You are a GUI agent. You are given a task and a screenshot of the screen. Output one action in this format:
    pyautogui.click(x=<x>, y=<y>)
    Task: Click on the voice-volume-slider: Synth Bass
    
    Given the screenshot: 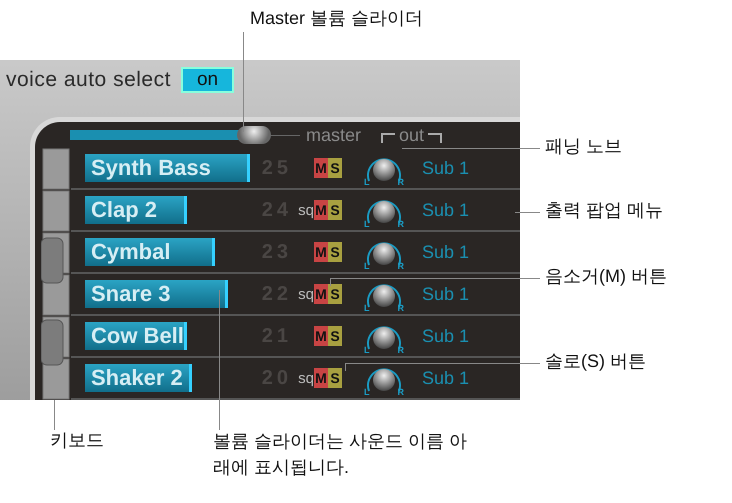 What is the action you would take?
    pyautogui.click(x=167, y=168)
    